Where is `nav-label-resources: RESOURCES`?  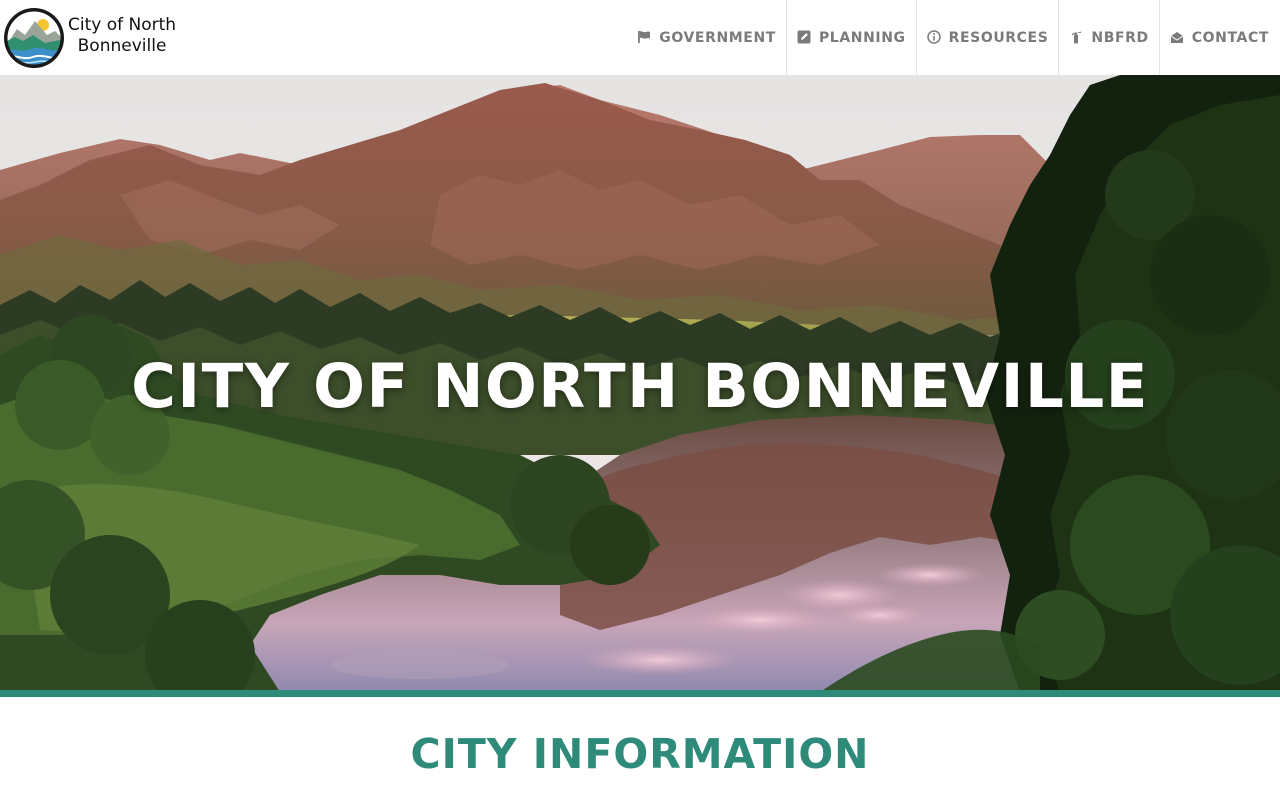 nav-label-resources: RESOURCES is located at coordinates (998, 37).